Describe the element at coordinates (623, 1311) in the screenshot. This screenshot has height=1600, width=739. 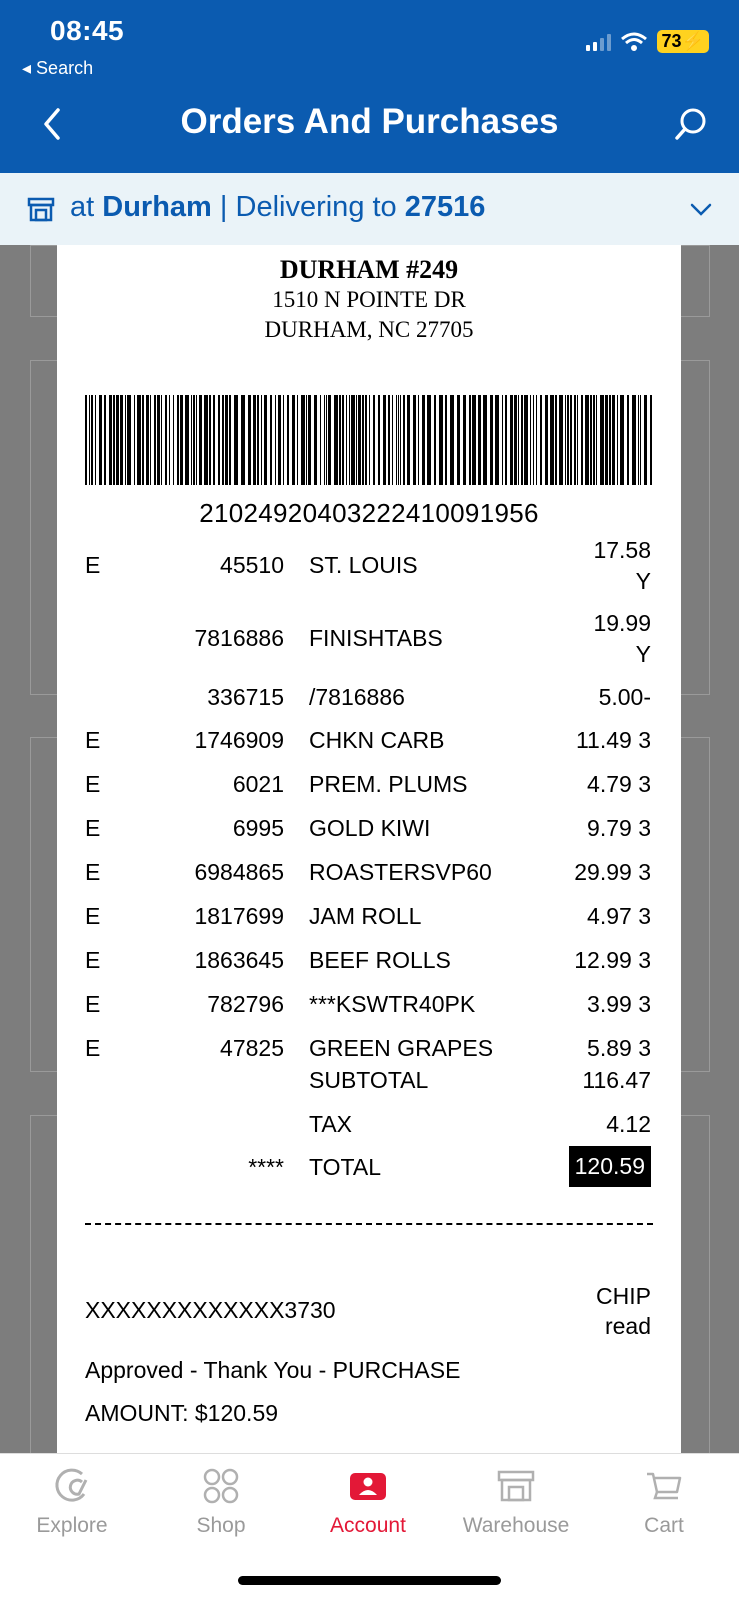
I see `chip-read-label: CHIP read` at that location.